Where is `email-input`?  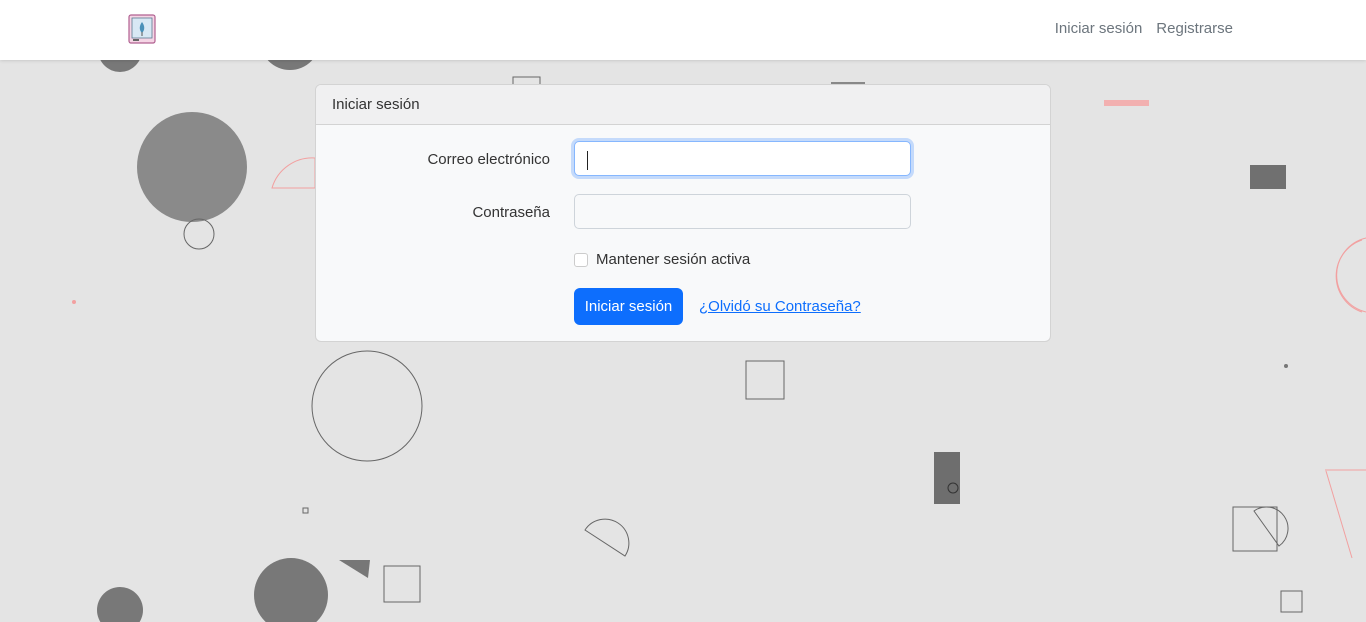
email-input is located at coordinates (742, 158).